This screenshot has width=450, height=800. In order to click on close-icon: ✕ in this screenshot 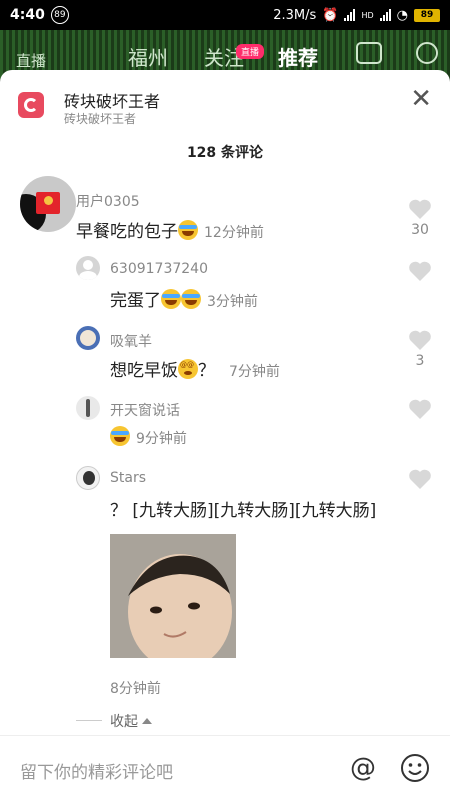, I will do `click(421, 99)`.